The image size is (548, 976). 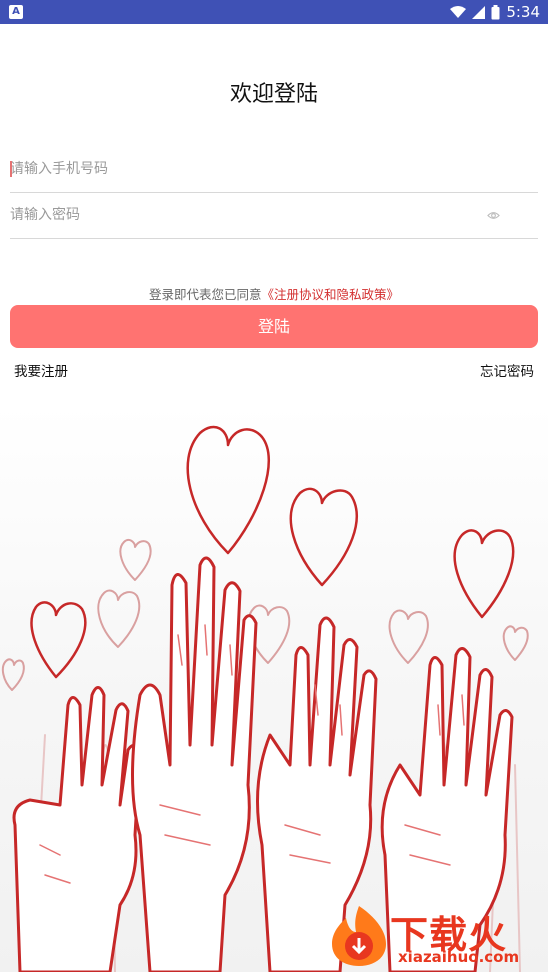 What do you see at coordinates (274, 12) in the screenshot?
I see `status-bar: A 5:34` at bounding box center [274, 12].